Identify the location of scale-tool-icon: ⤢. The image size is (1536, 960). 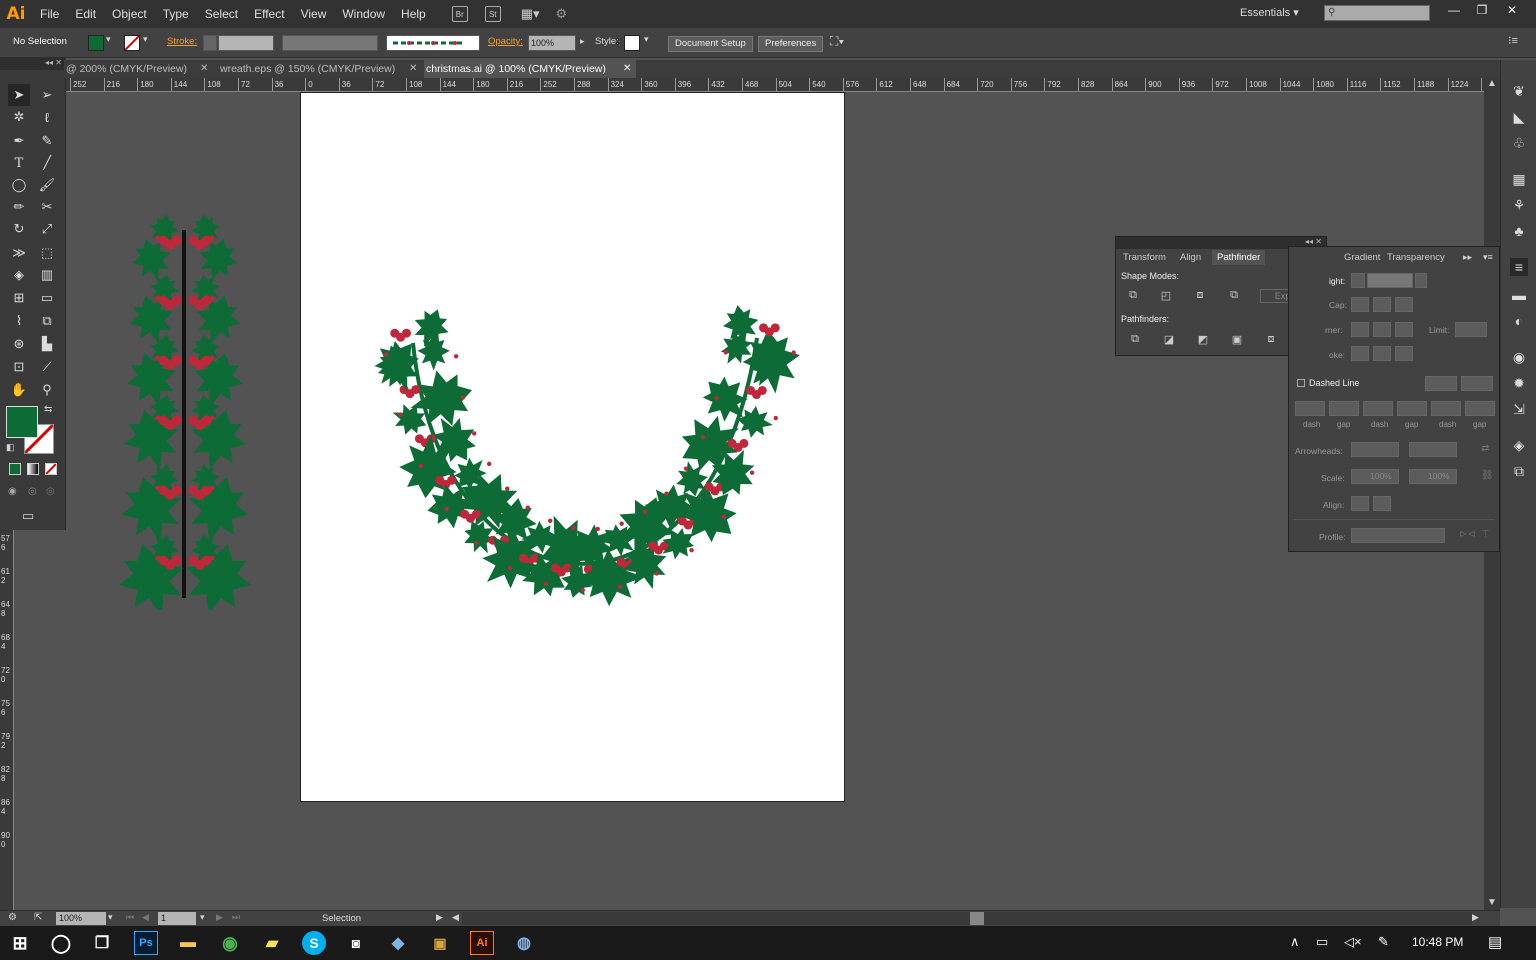
(47, 229).